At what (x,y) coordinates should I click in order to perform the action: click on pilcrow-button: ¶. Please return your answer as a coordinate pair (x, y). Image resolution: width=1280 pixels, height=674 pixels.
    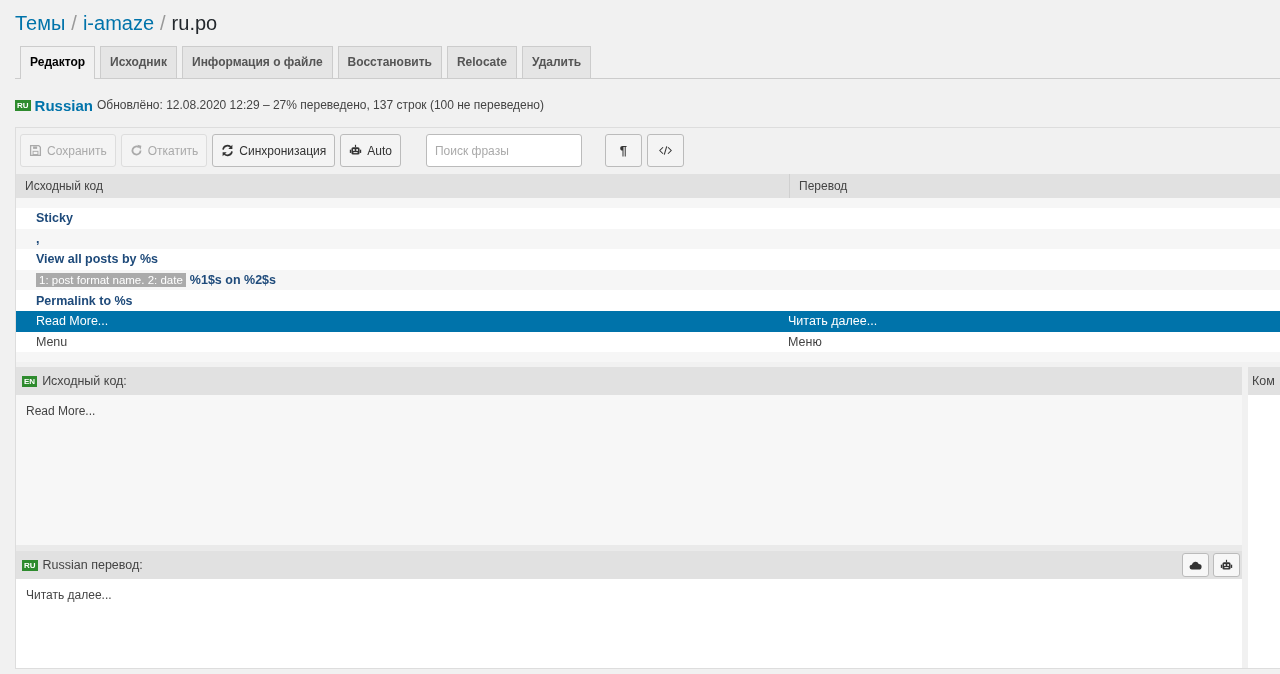
    Looking at the image, I should click on (623, 150).